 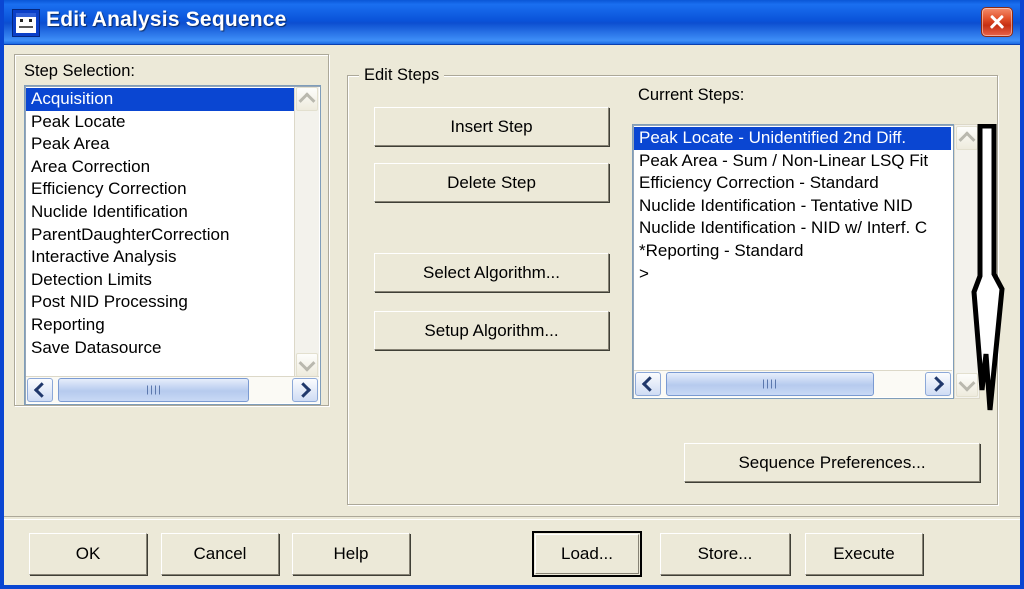 I want to click on analysis-window-icon, so click(x=26, y=23).